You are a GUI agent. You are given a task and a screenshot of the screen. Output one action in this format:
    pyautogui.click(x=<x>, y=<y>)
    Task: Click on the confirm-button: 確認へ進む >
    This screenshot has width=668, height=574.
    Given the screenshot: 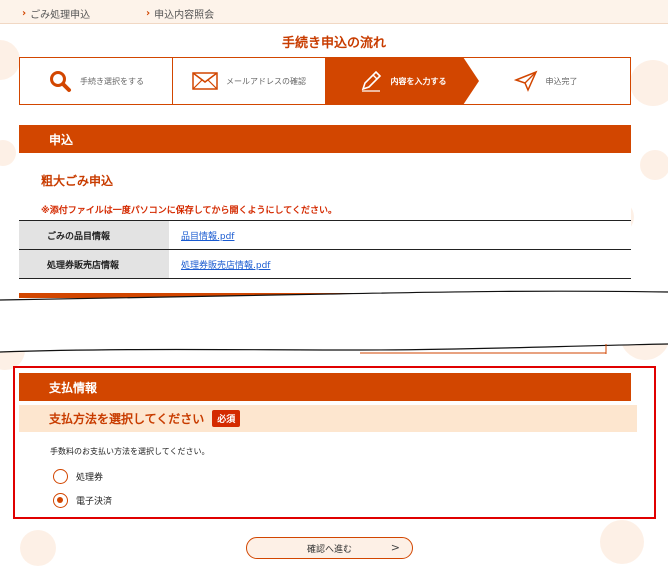 What is the action you would take?
    pyautogui.click(x=329, y=548)
    